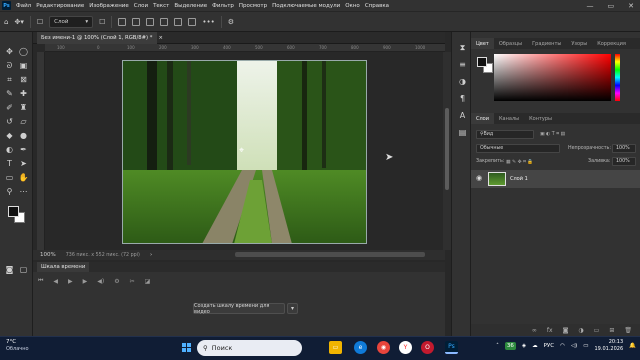  What do you see at coordinates (609, 346) in the screenshot?
I see `clock: 20:13 19.01.2026` at bounding box center [609, 346].